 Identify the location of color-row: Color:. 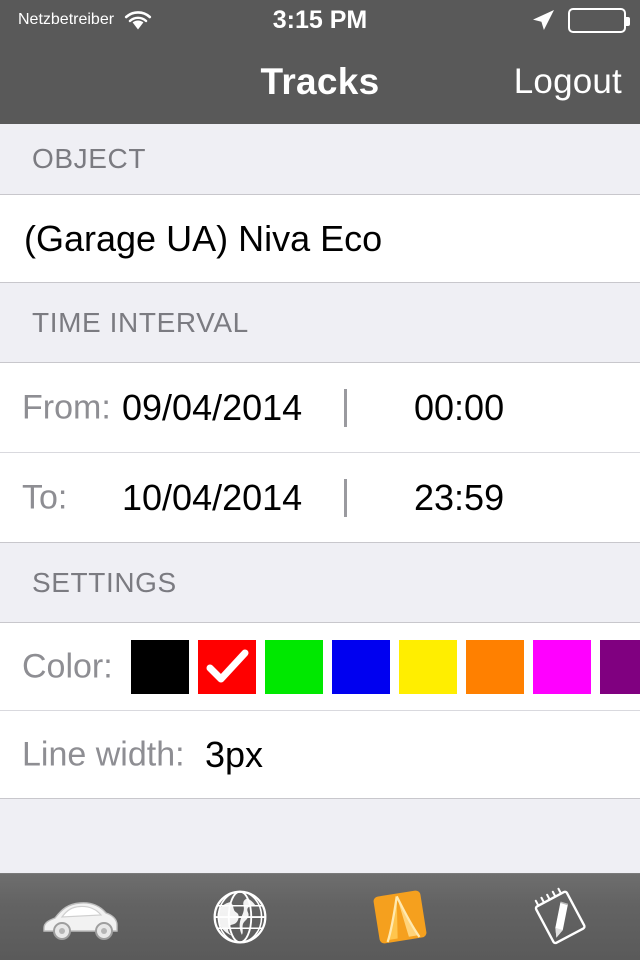
(320, 666).